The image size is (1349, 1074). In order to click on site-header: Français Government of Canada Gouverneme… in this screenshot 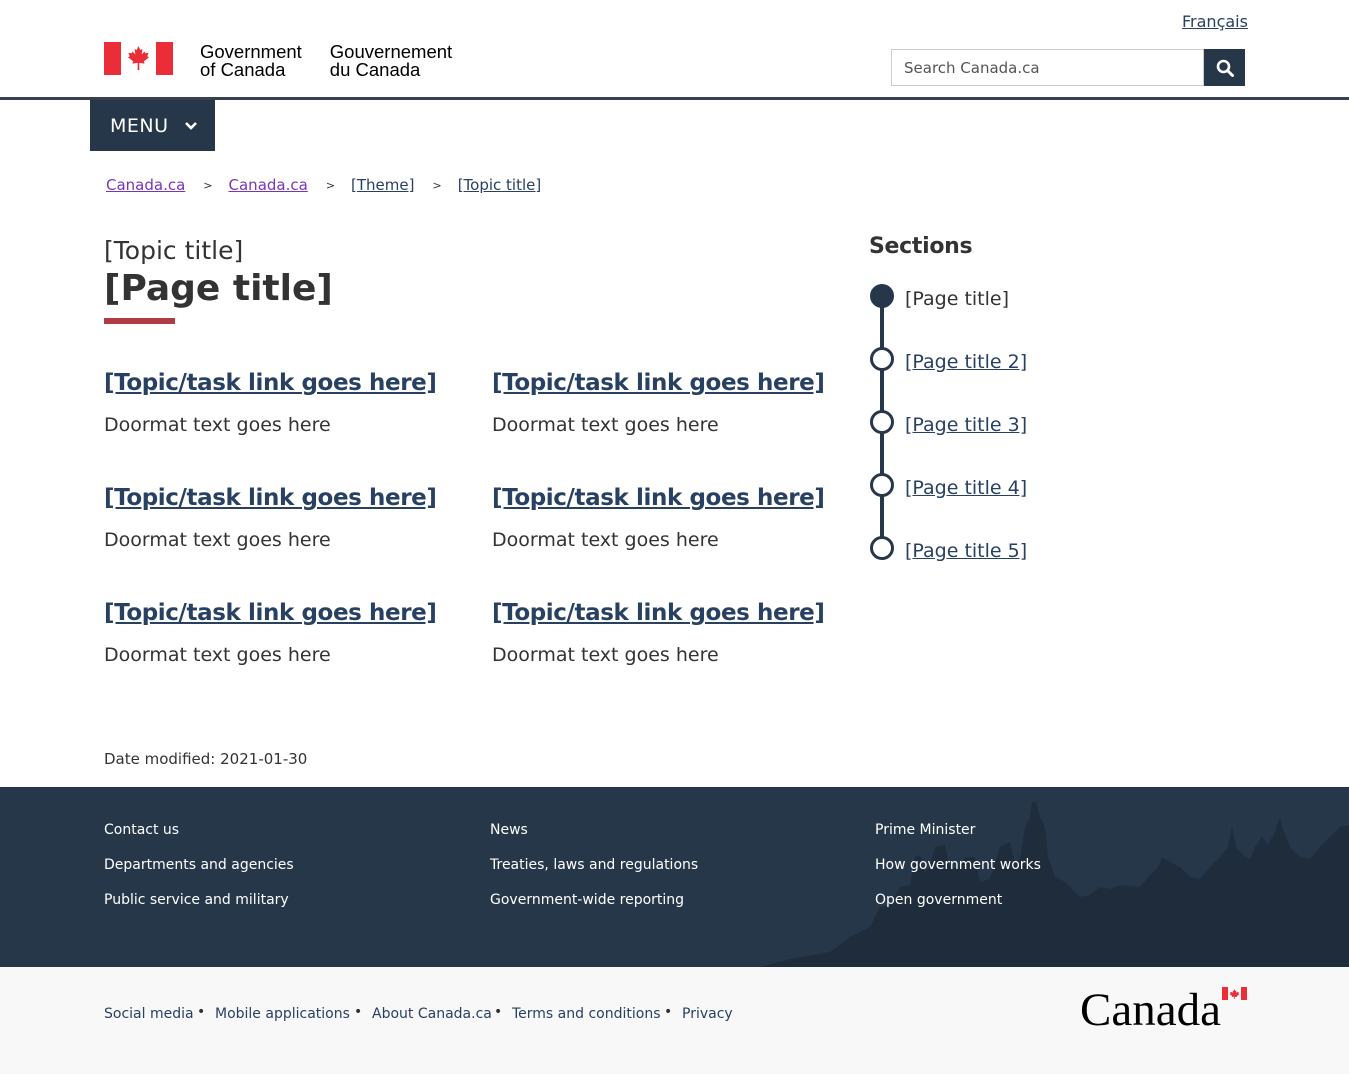, I will do `click(674, 50)`.